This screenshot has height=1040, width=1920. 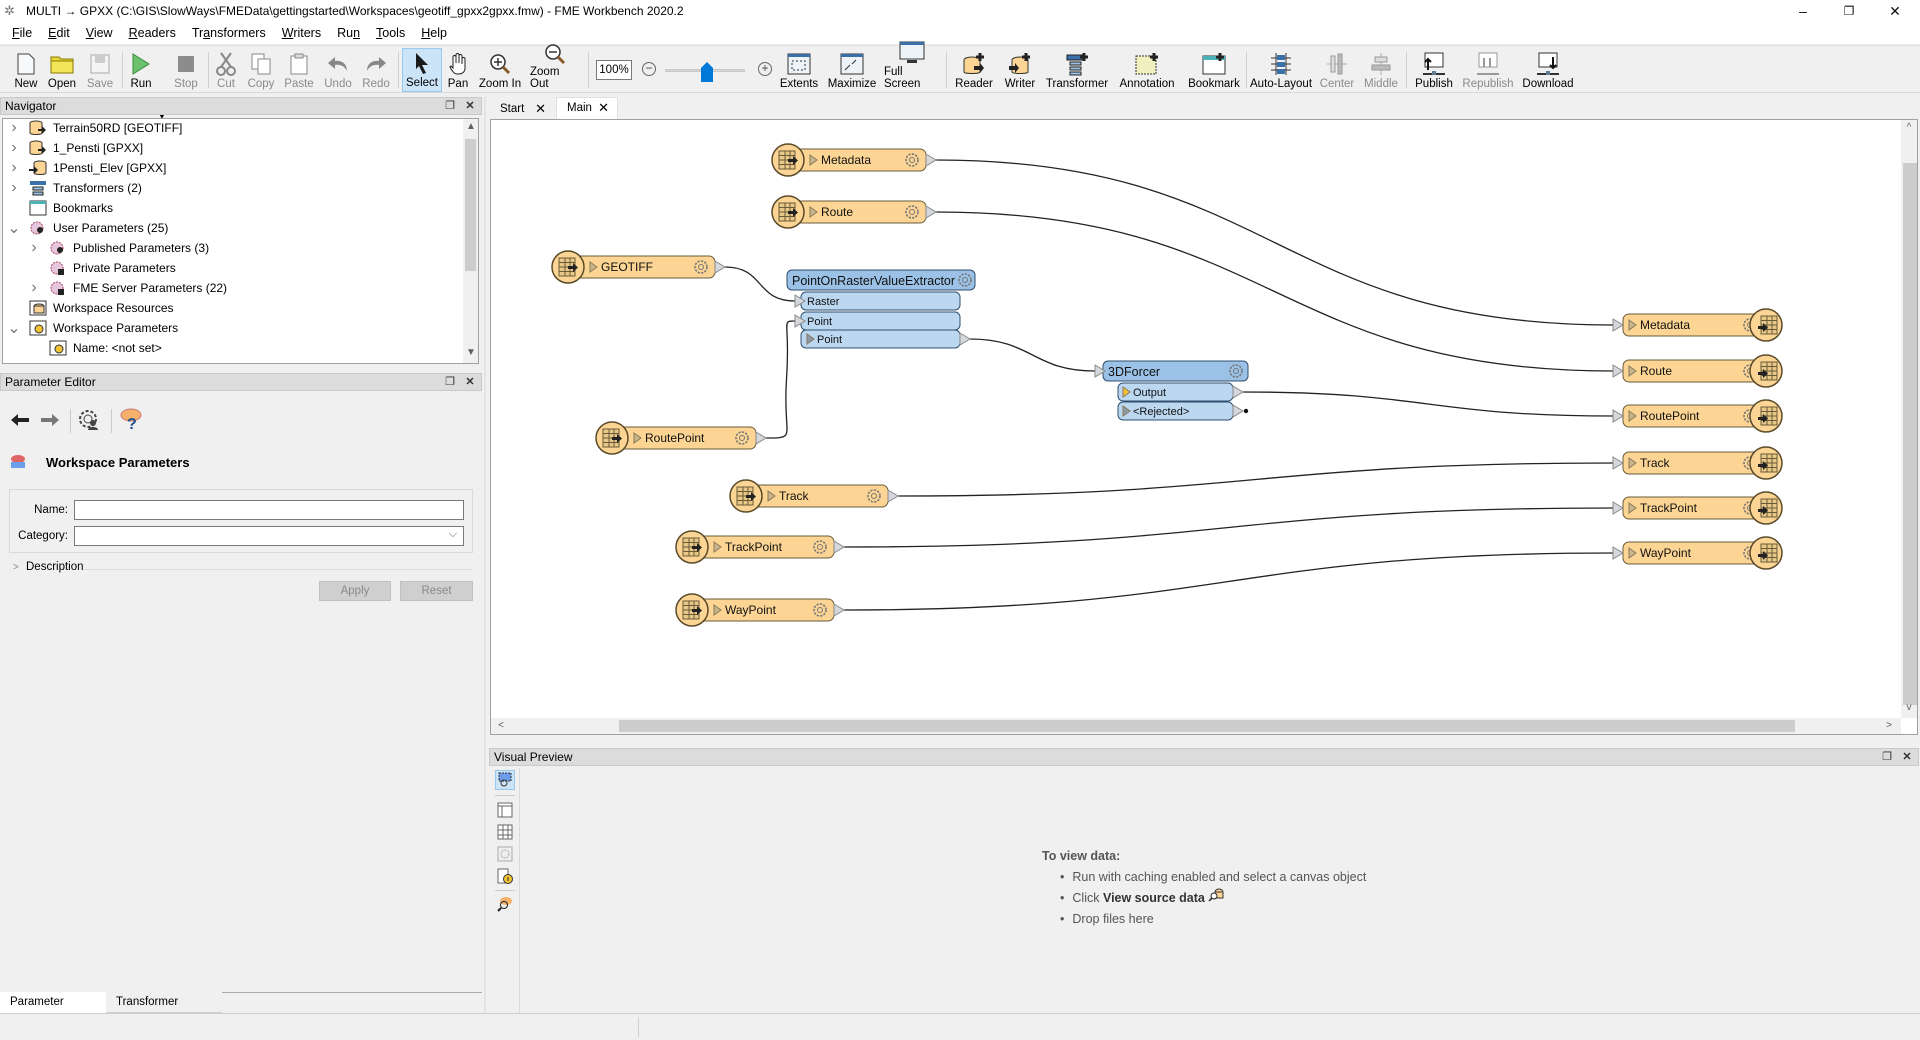 What do you see at coordinates (75, 148) in the screenshot?
I see `navigator-item: › 1_Pensti [GPXX]` at bounding box center [75, 148].